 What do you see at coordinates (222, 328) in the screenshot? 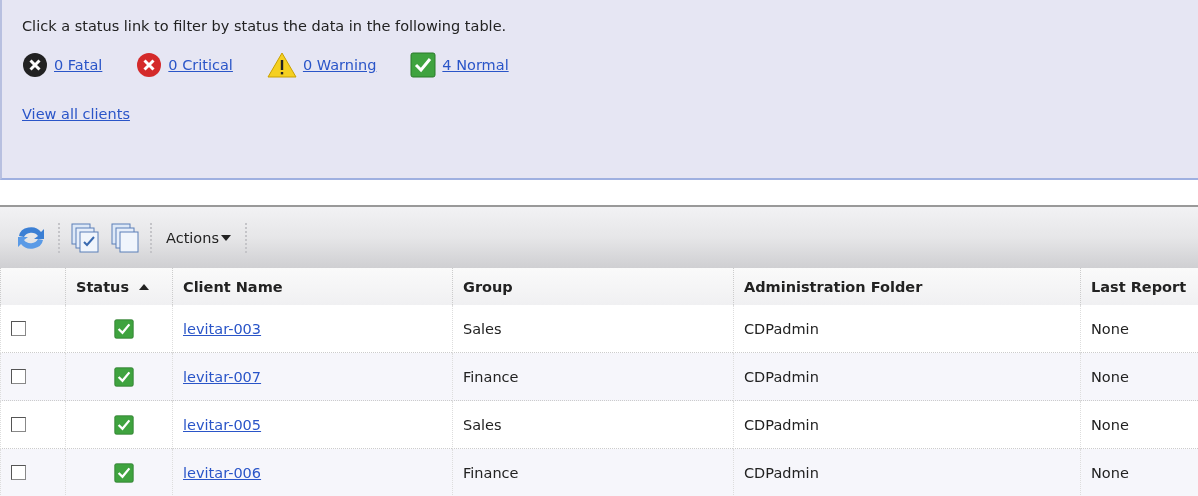
I see `client-name-link: levitar-003` at bounding box center [222, 328].